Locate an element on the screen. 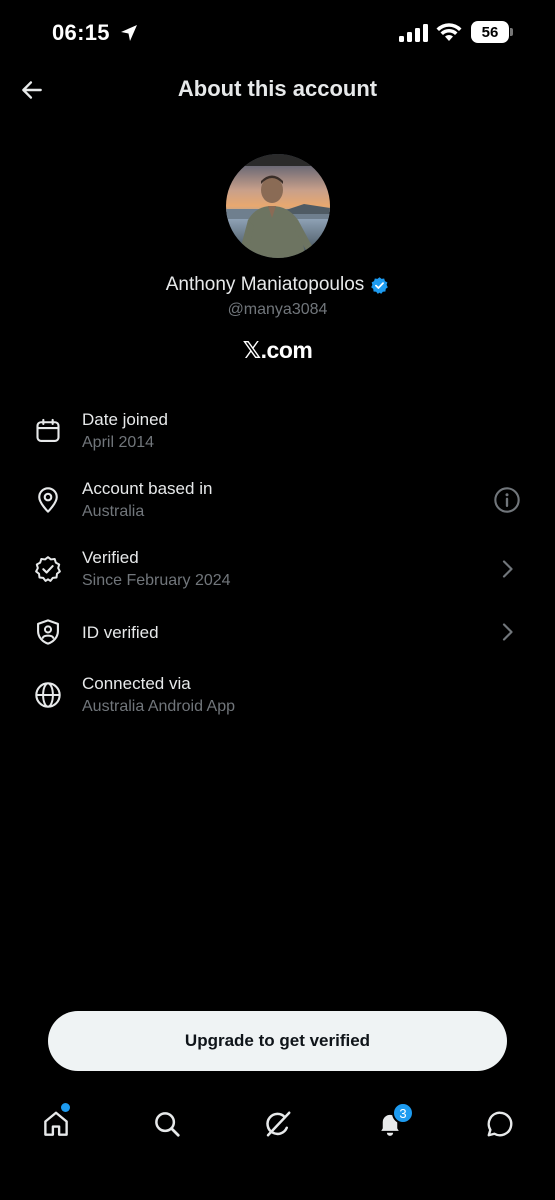 This screenshot has height=1200, width=555. nav-notifications: 3 is located at coordinates (390, 1124).